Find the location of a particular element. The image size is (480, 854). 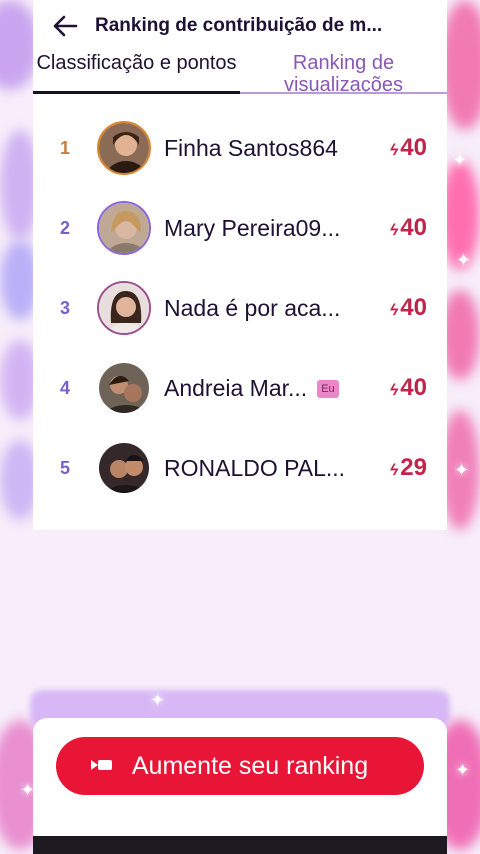

me-badge: Eu is located at coordinates (328, 389).